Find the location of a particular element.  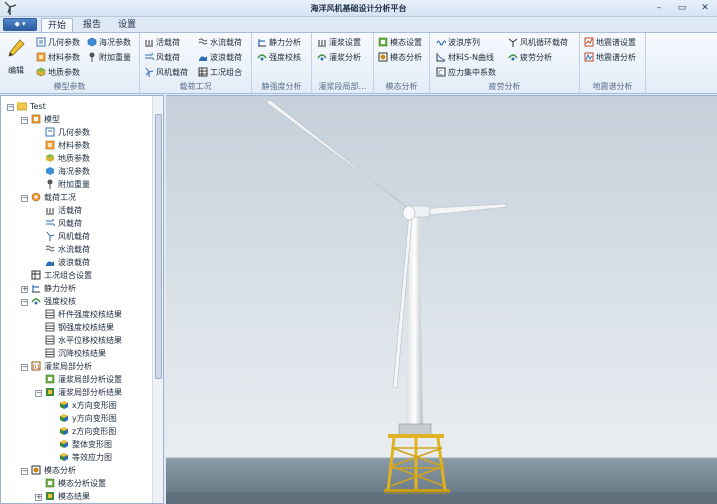

tree-item: 沉降校核结果 is located at coordinates (70, 353).